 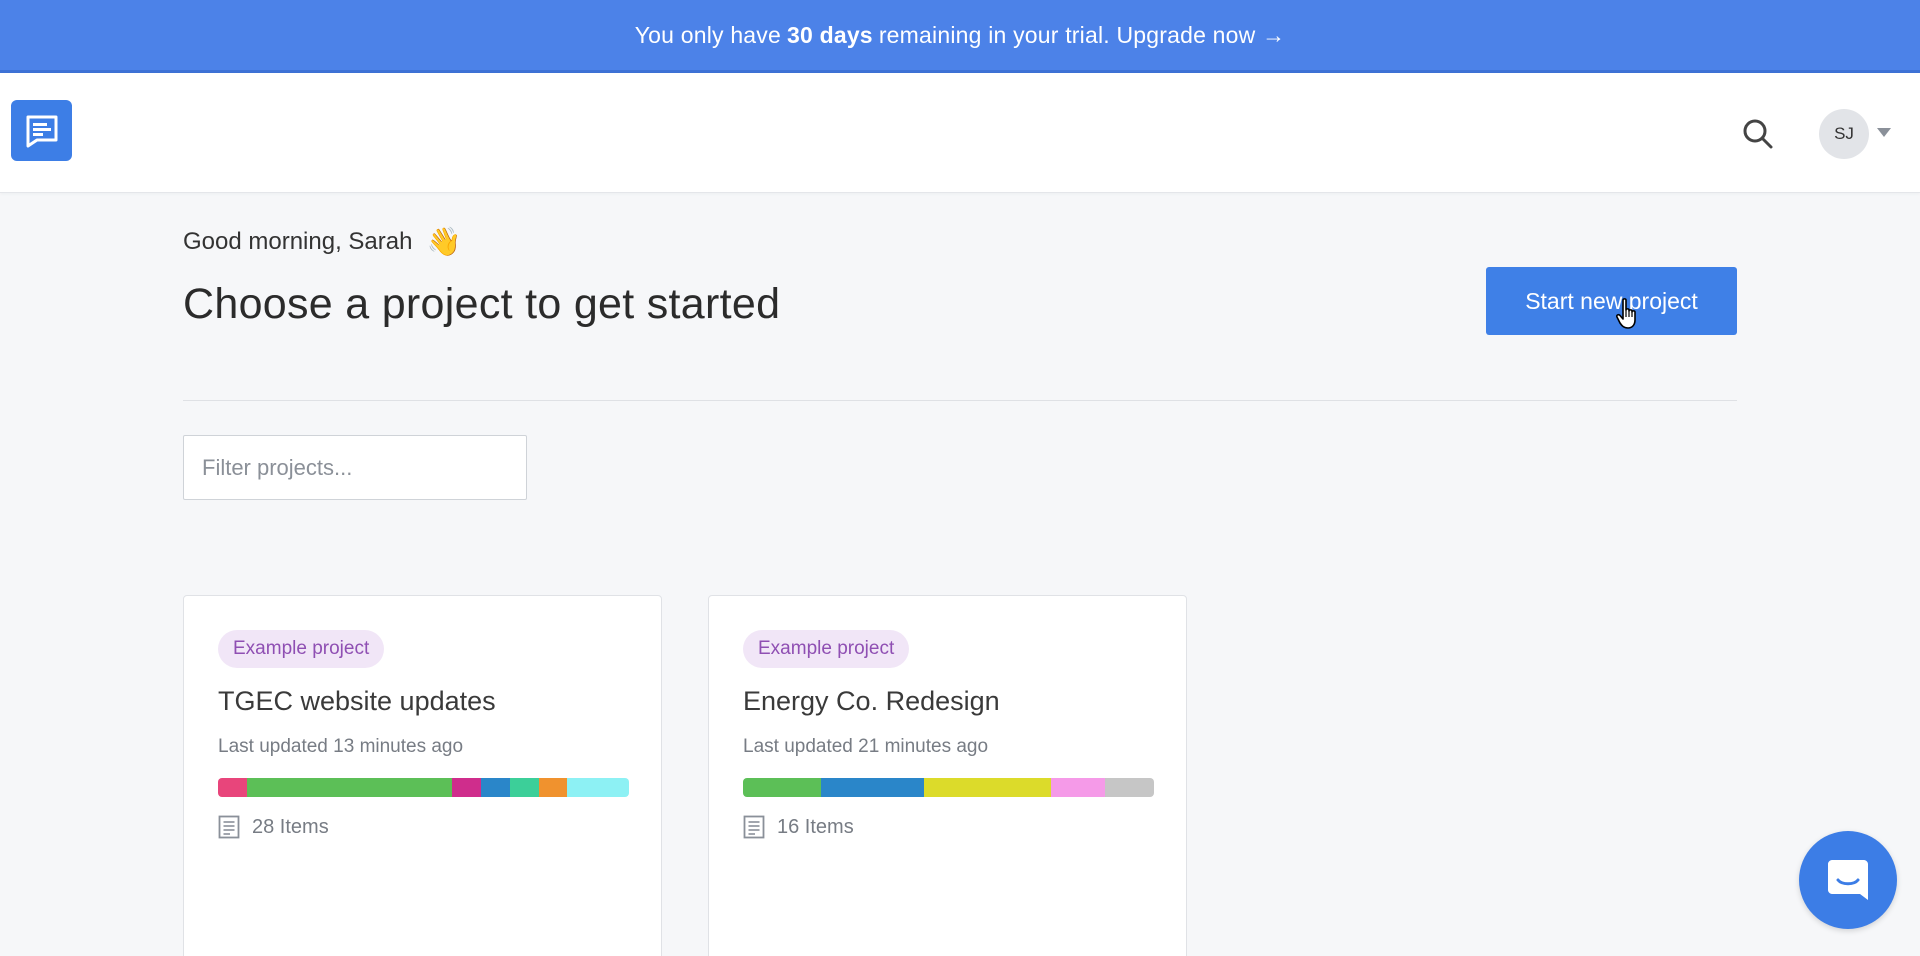 What do you see at coordinates (357, 701) in the screenshot?
I see `project-name: TGEC website updates` at bounding box center [357, 701].